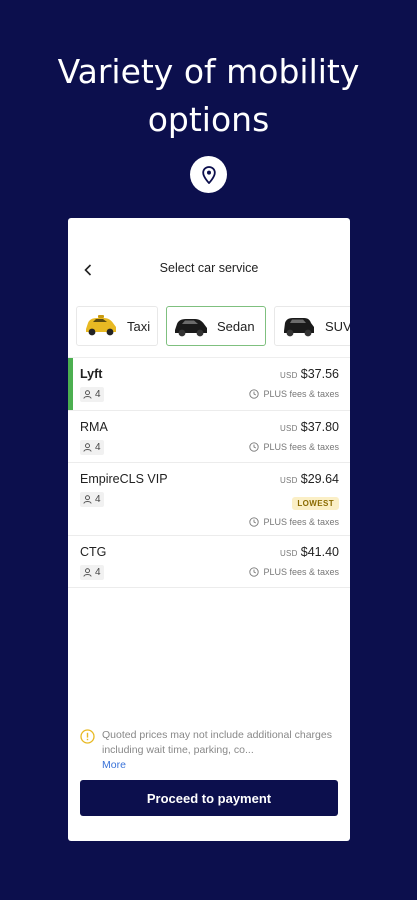 This screenshot has width=417, height=900. I want to click on promo-headline-line-1: Variety of mobility, so click(208, 71).